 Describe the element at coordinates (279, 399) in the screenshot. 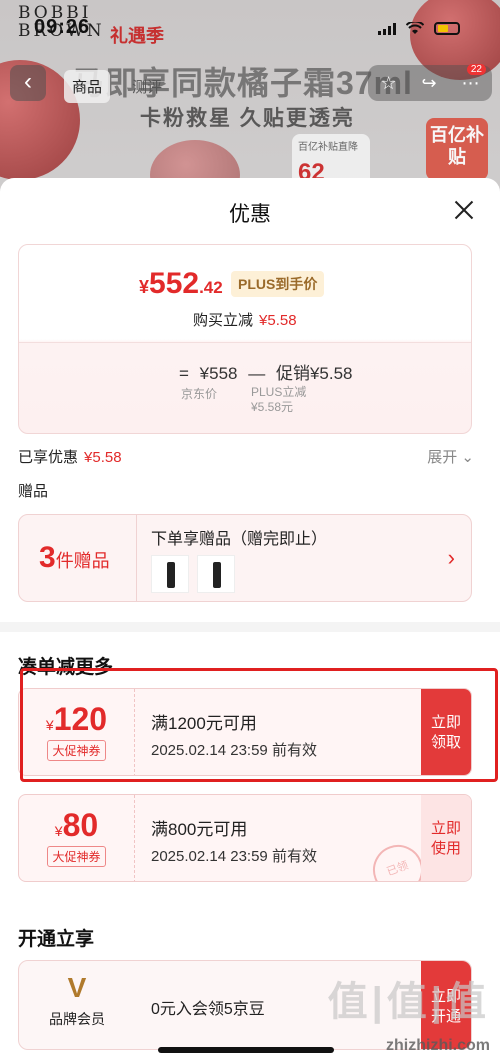

I see `plus-reduce-label: PLUS立减 ¥5.58元` at that location.